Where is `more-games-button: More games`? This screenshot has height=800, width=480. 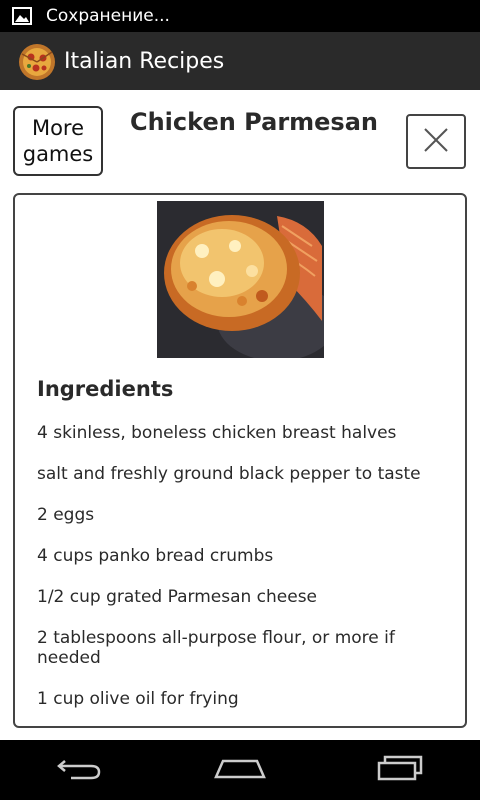
more-games-button: More games is located at coordinates (58, 141).